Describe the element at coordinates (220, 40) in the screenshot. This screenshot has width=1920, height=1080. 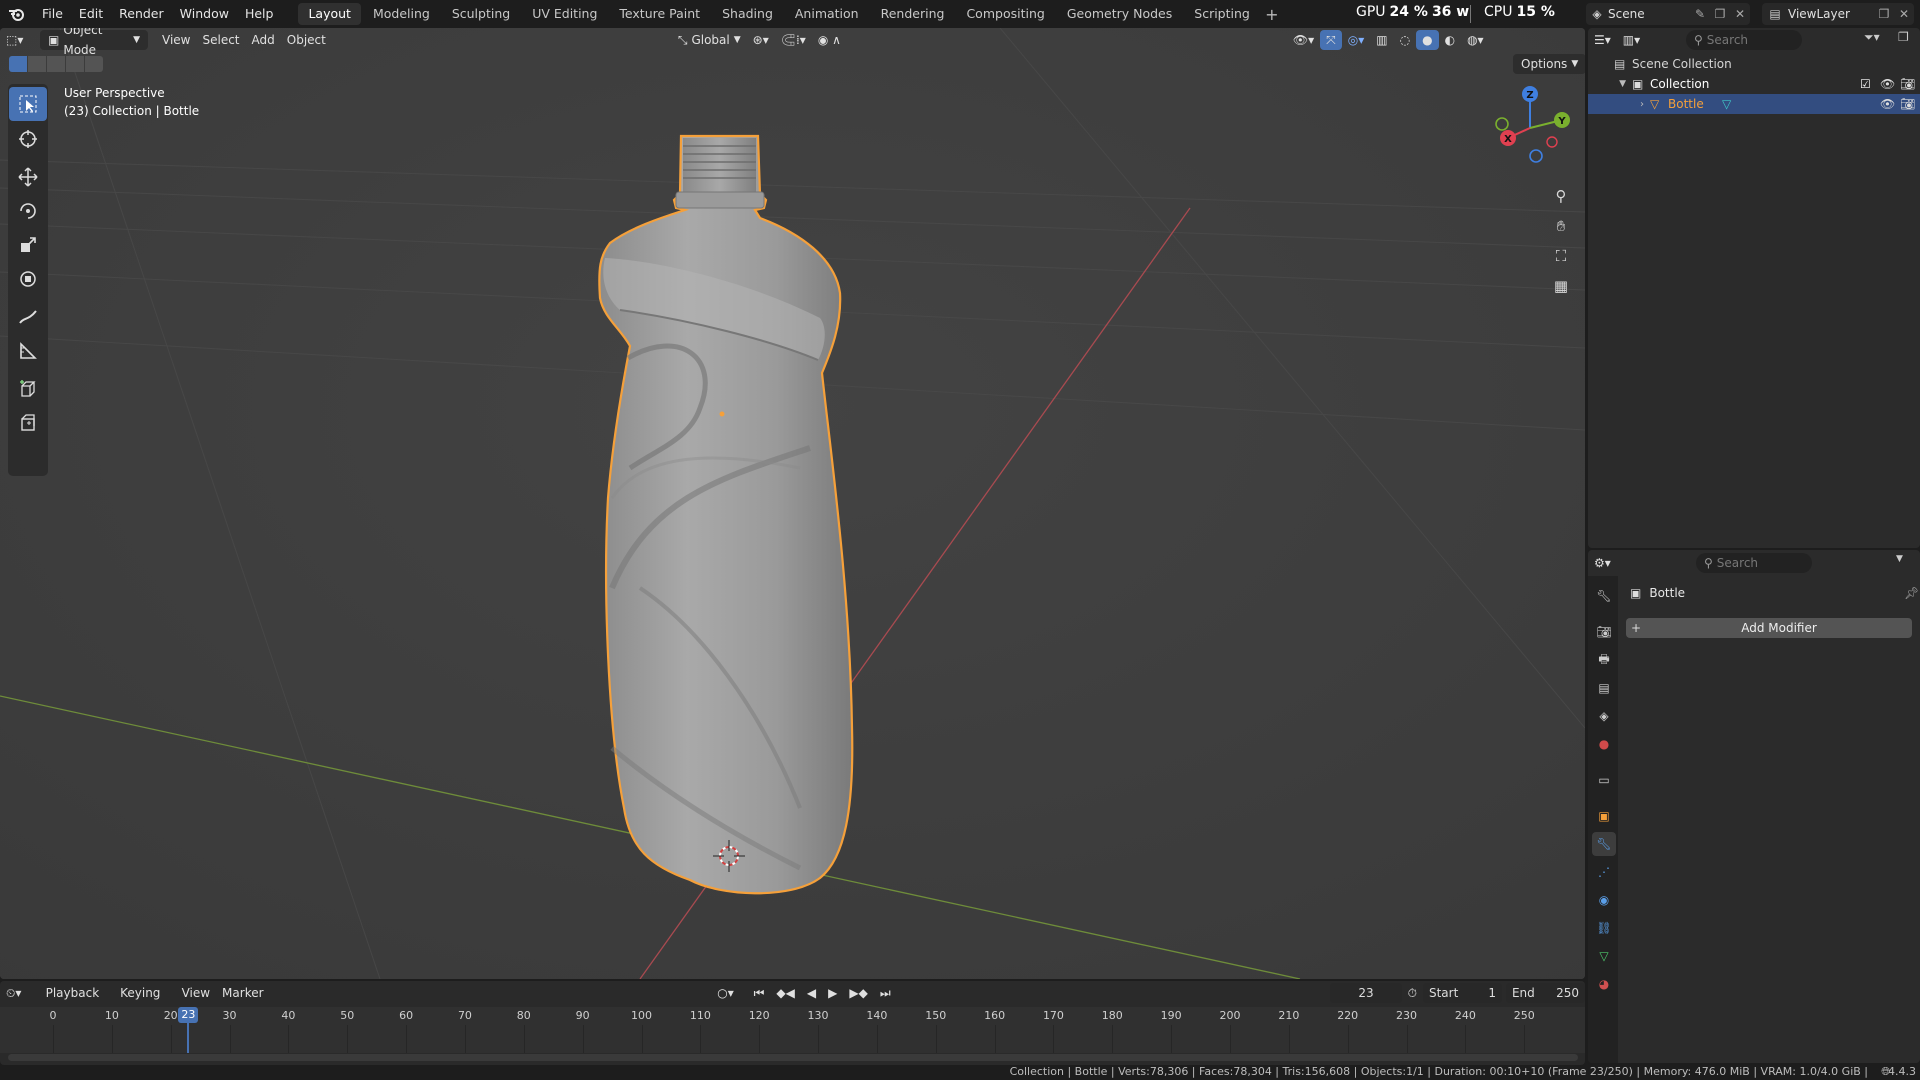
I see `menu-select: Select` at that location.